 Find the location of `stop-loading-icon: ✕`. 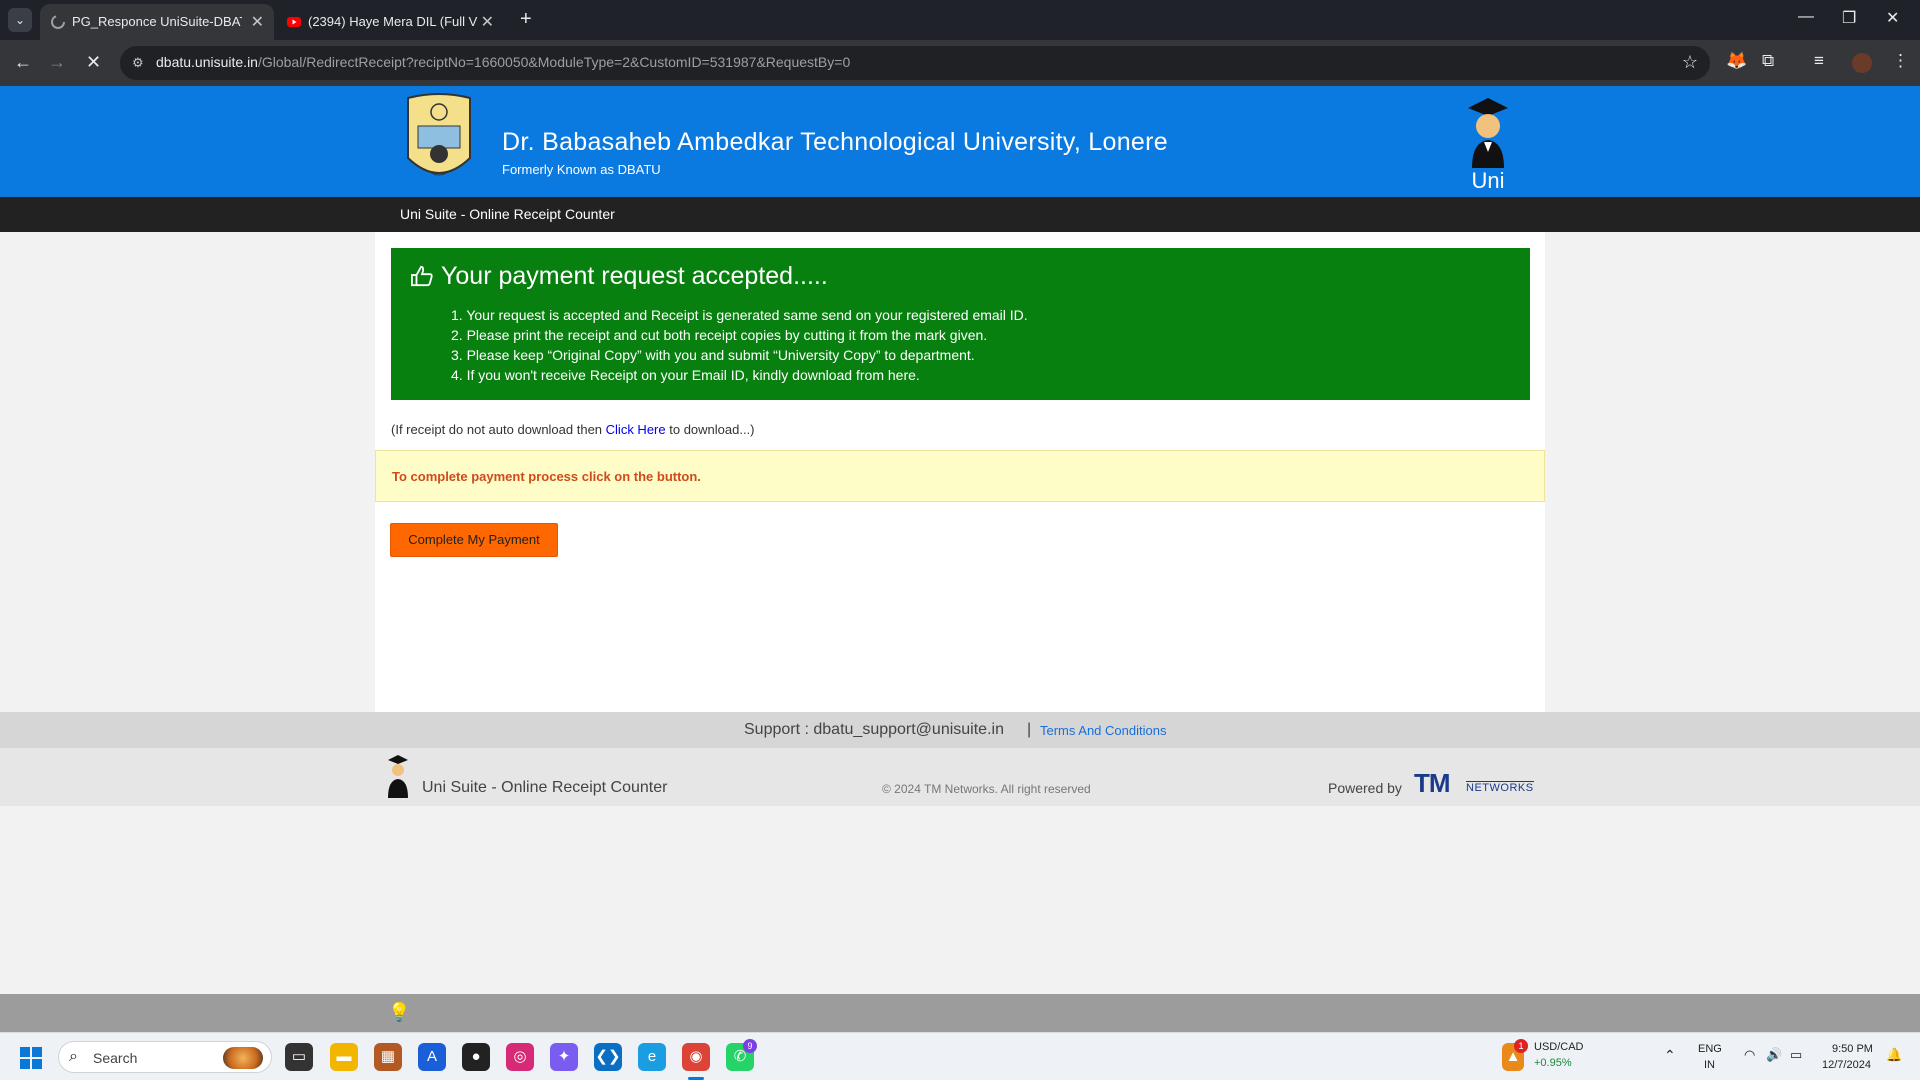

stop-loading-icon: ✕ is located at coordinates (93, 62).